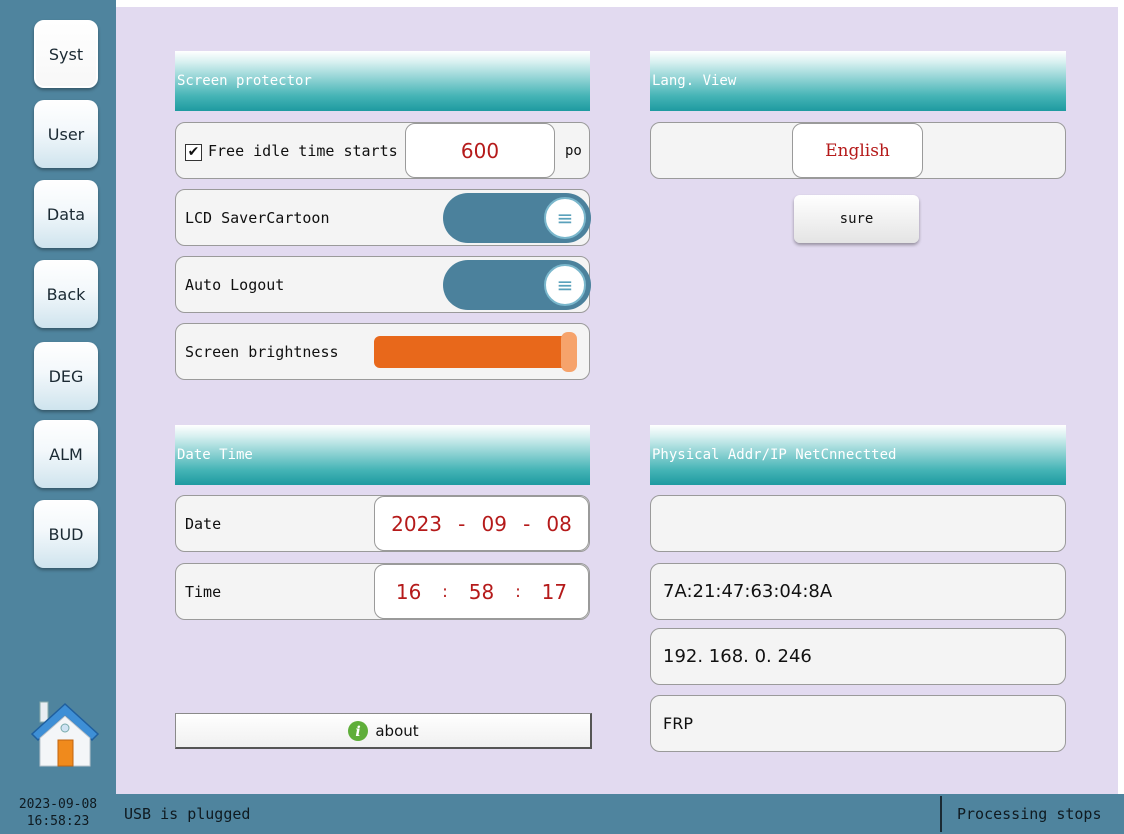  I want to click on brightness-slider-thumb, so click(569, 352).